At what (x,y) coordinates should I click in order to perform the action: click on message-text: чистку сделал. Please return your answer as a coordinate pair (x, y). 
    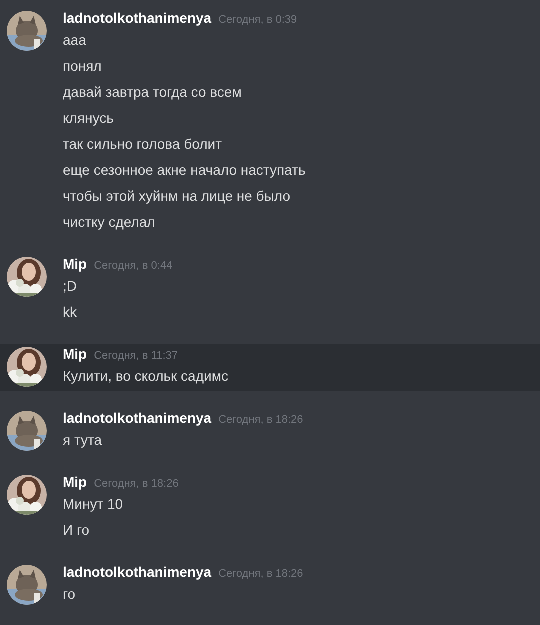
    Looking at the image, I should click on (109, 222).